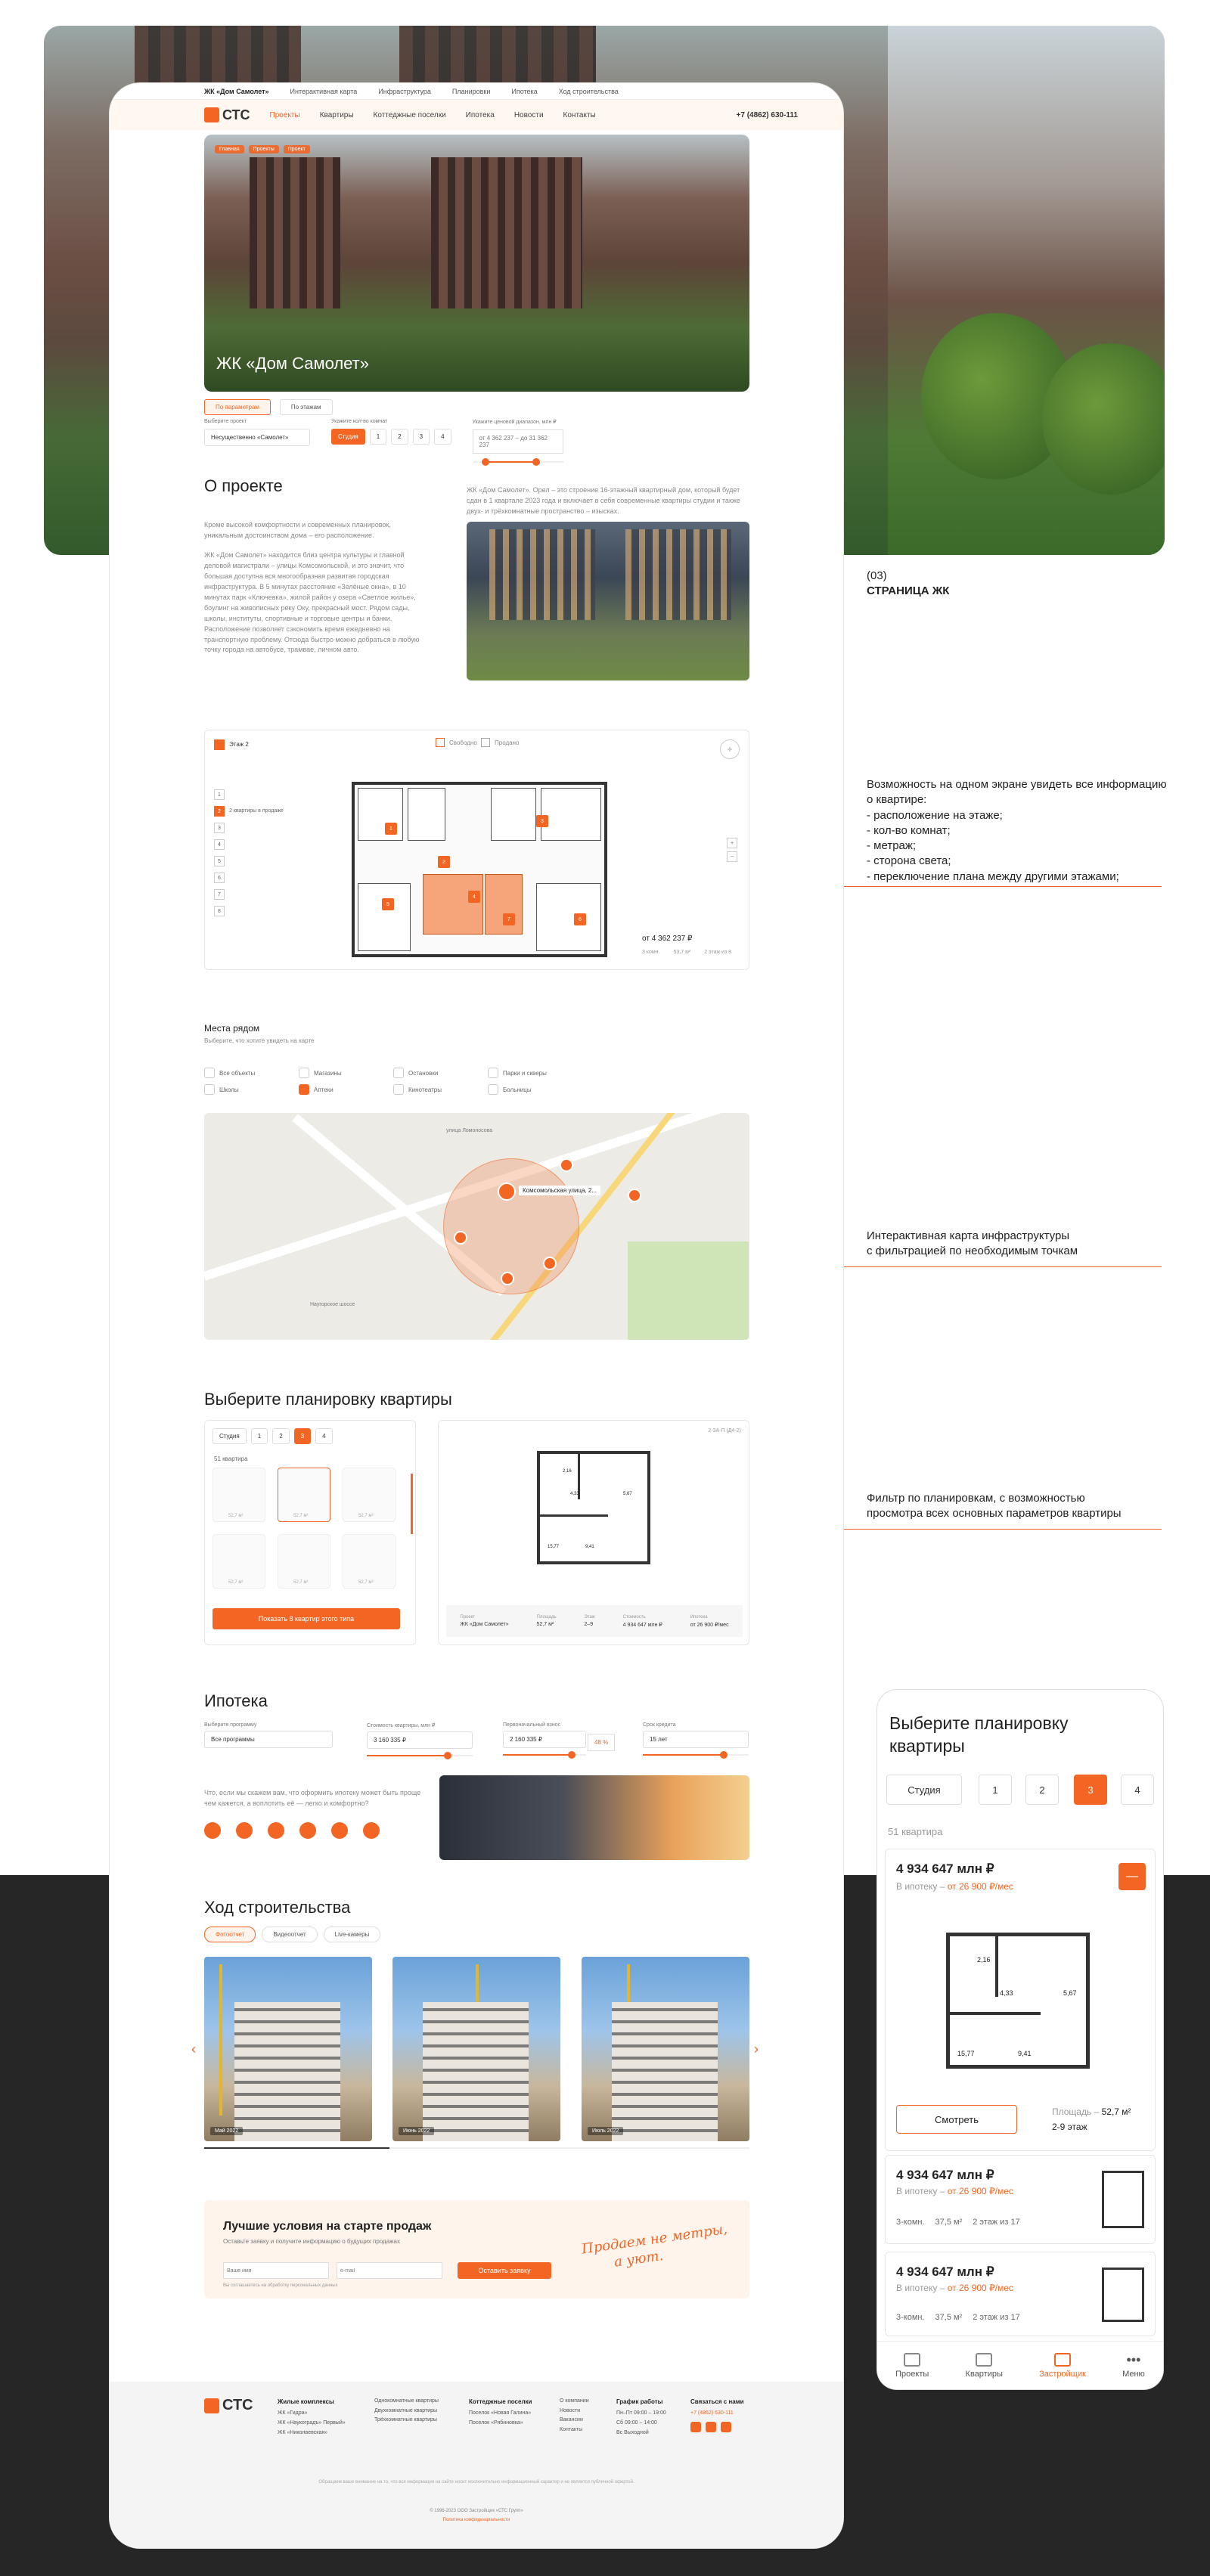 This screenshot has width=1210, height=2576. I want to click on footer-link: Поселок «Рябиновка», so click(500, 2424).